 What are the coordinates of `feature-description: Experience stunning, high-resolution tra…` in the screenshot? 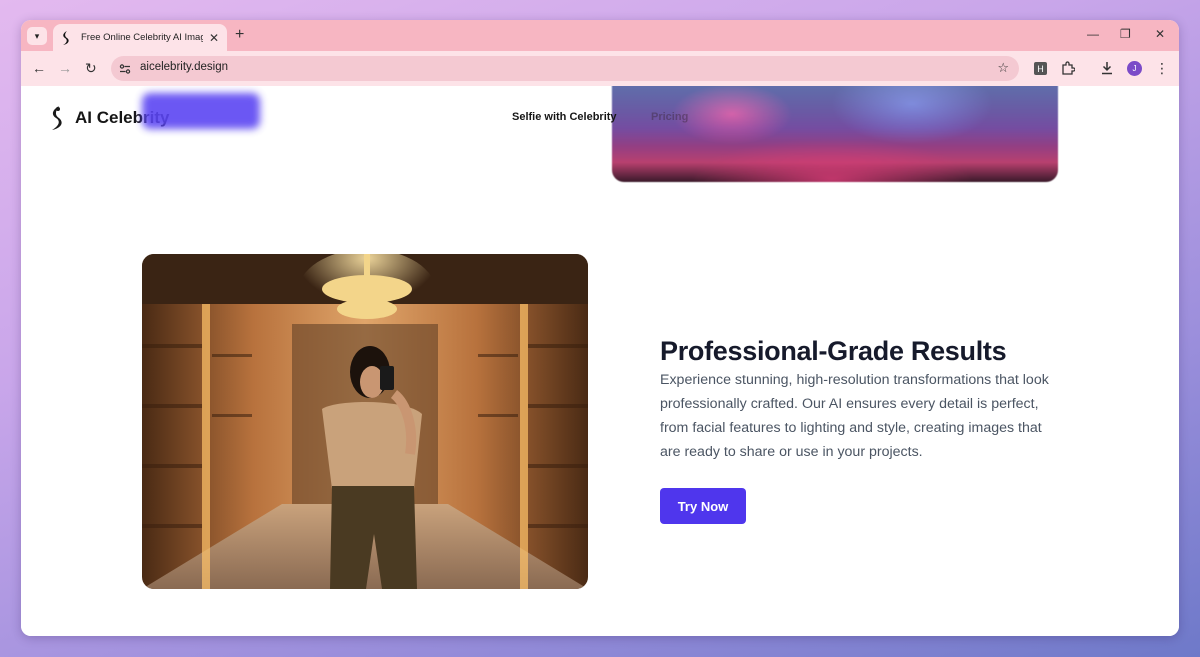 It's located at (854, 416).